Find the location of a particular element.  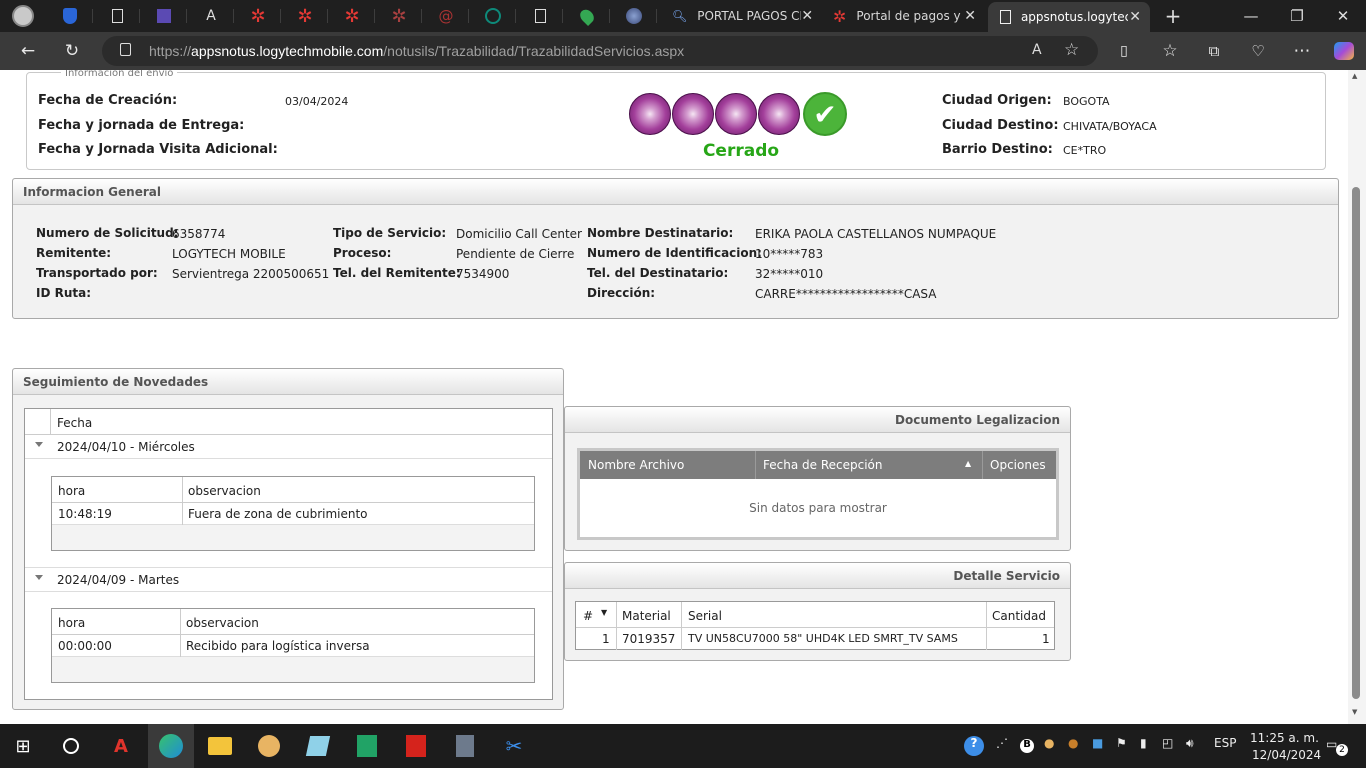

back-button: ← is located at coordinates (28, 51).